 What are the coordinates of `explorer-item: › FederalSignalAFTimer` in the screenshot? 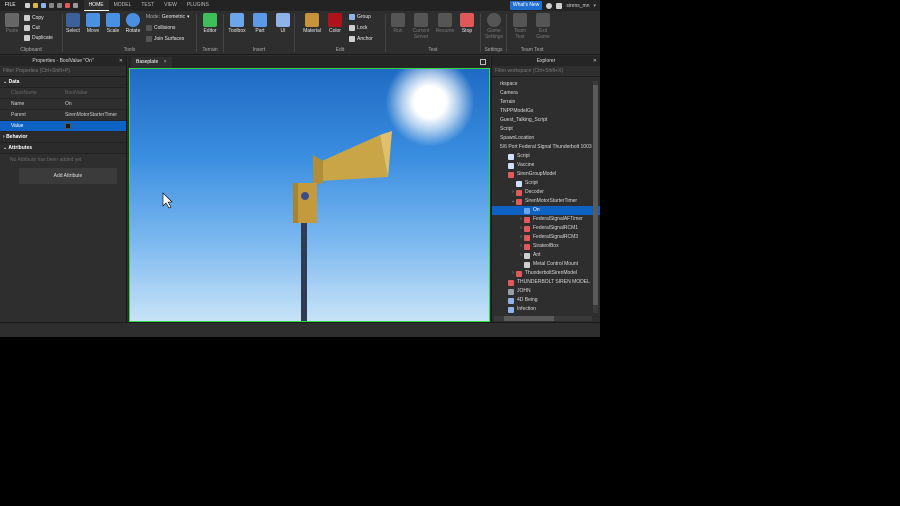 It's located at (546, 219).